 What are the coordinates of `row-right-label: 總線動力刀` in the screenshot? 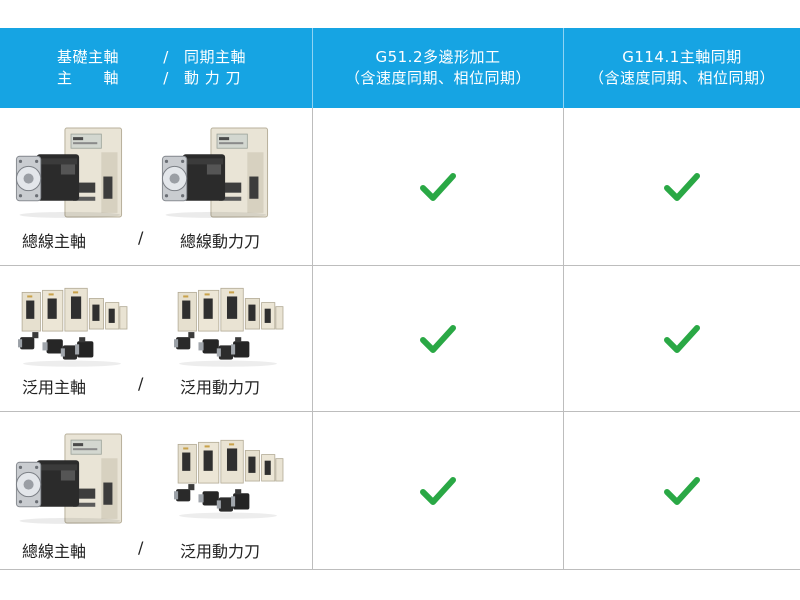 It's located at (220, 241).